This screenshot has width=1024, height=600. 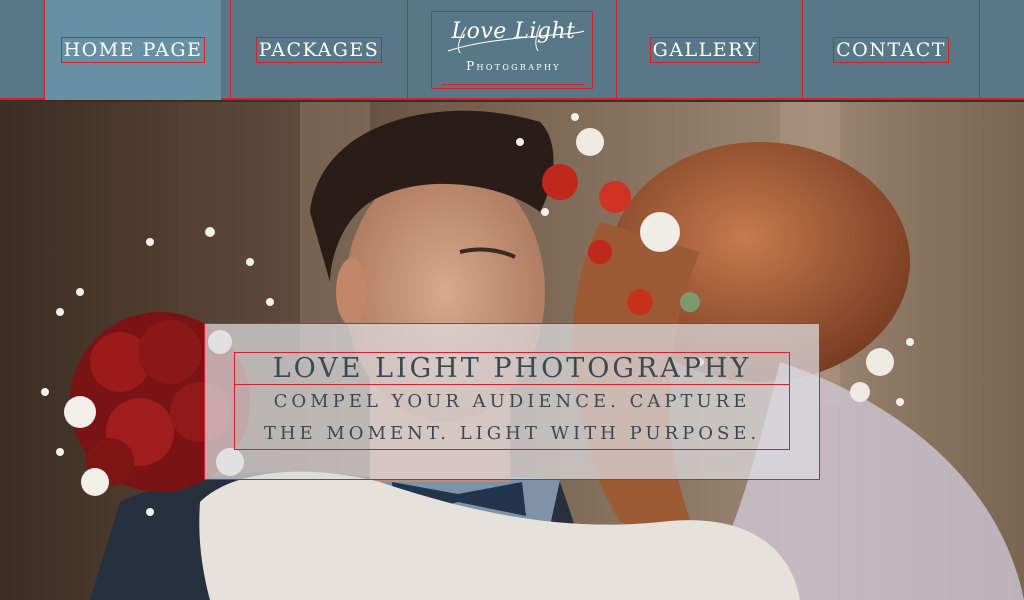 What do you see at coordinates (513, 66) in the screenshot?
I see `logo-subtitle: Photography` at bounding box center [513, 66].